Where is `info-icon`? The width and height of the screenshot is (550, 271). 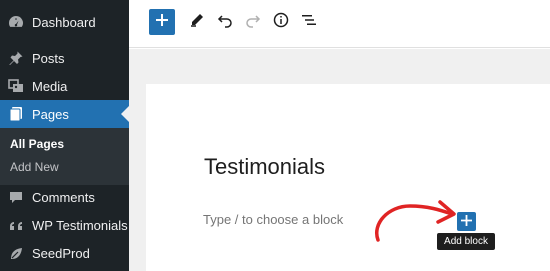 info-icon is located at coordinates (281, 22).